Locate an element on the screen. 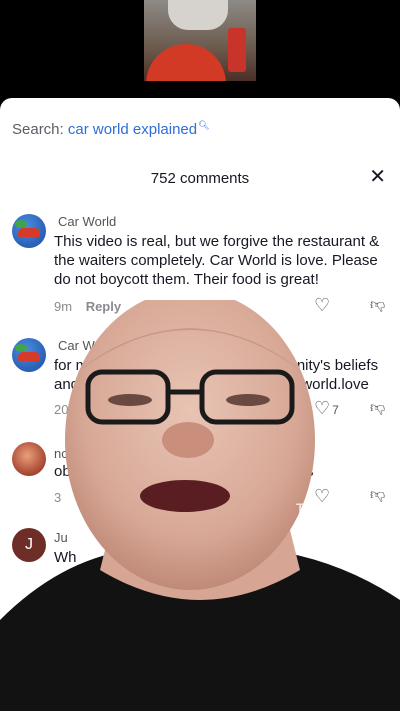 This screenshot has width=400, height=711. like-count: 7 is located at coordinates (335, 410).